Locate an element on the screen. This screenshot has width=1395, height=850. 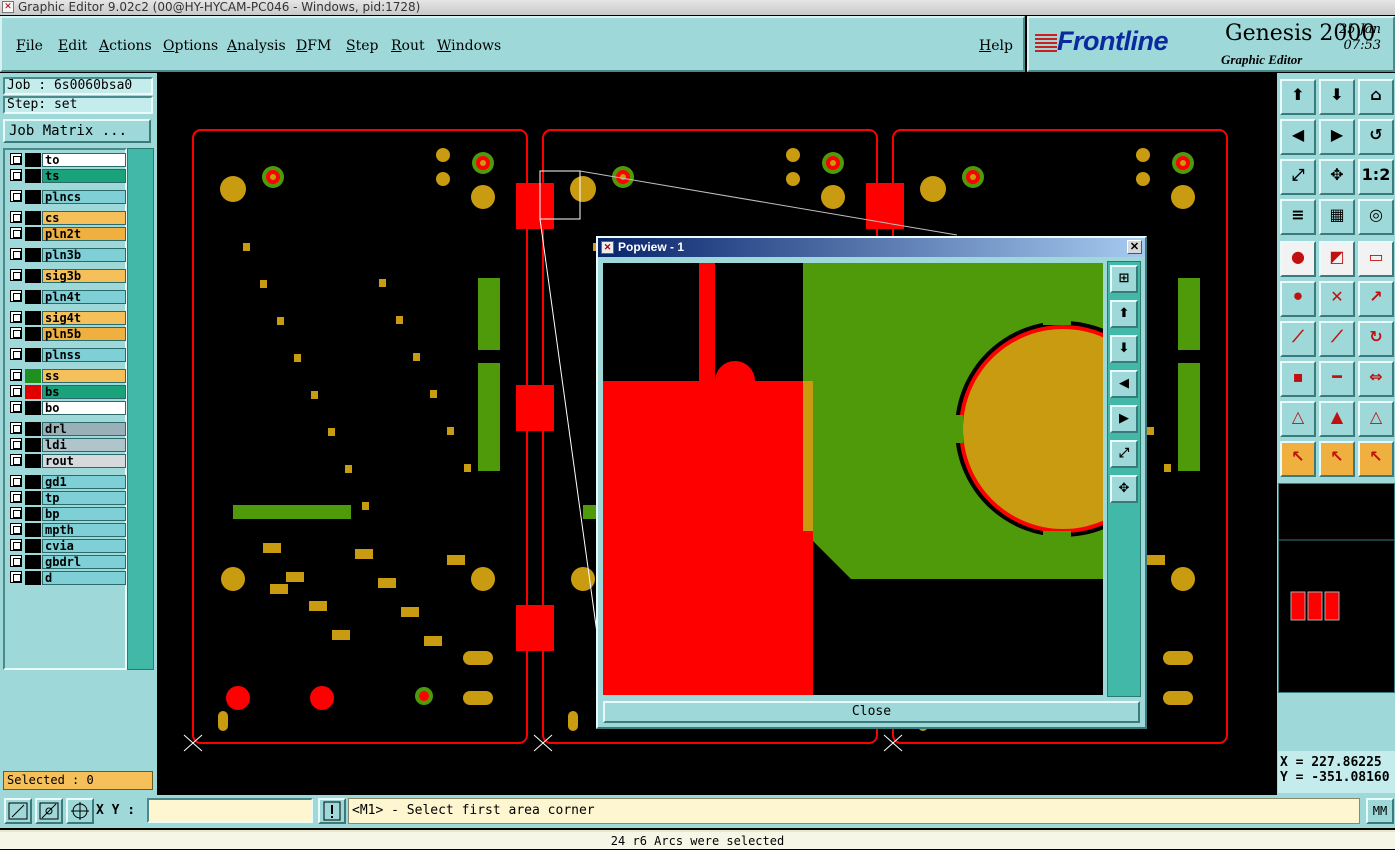
menu-analysis: Analysis is located at coordinates (256, 46).